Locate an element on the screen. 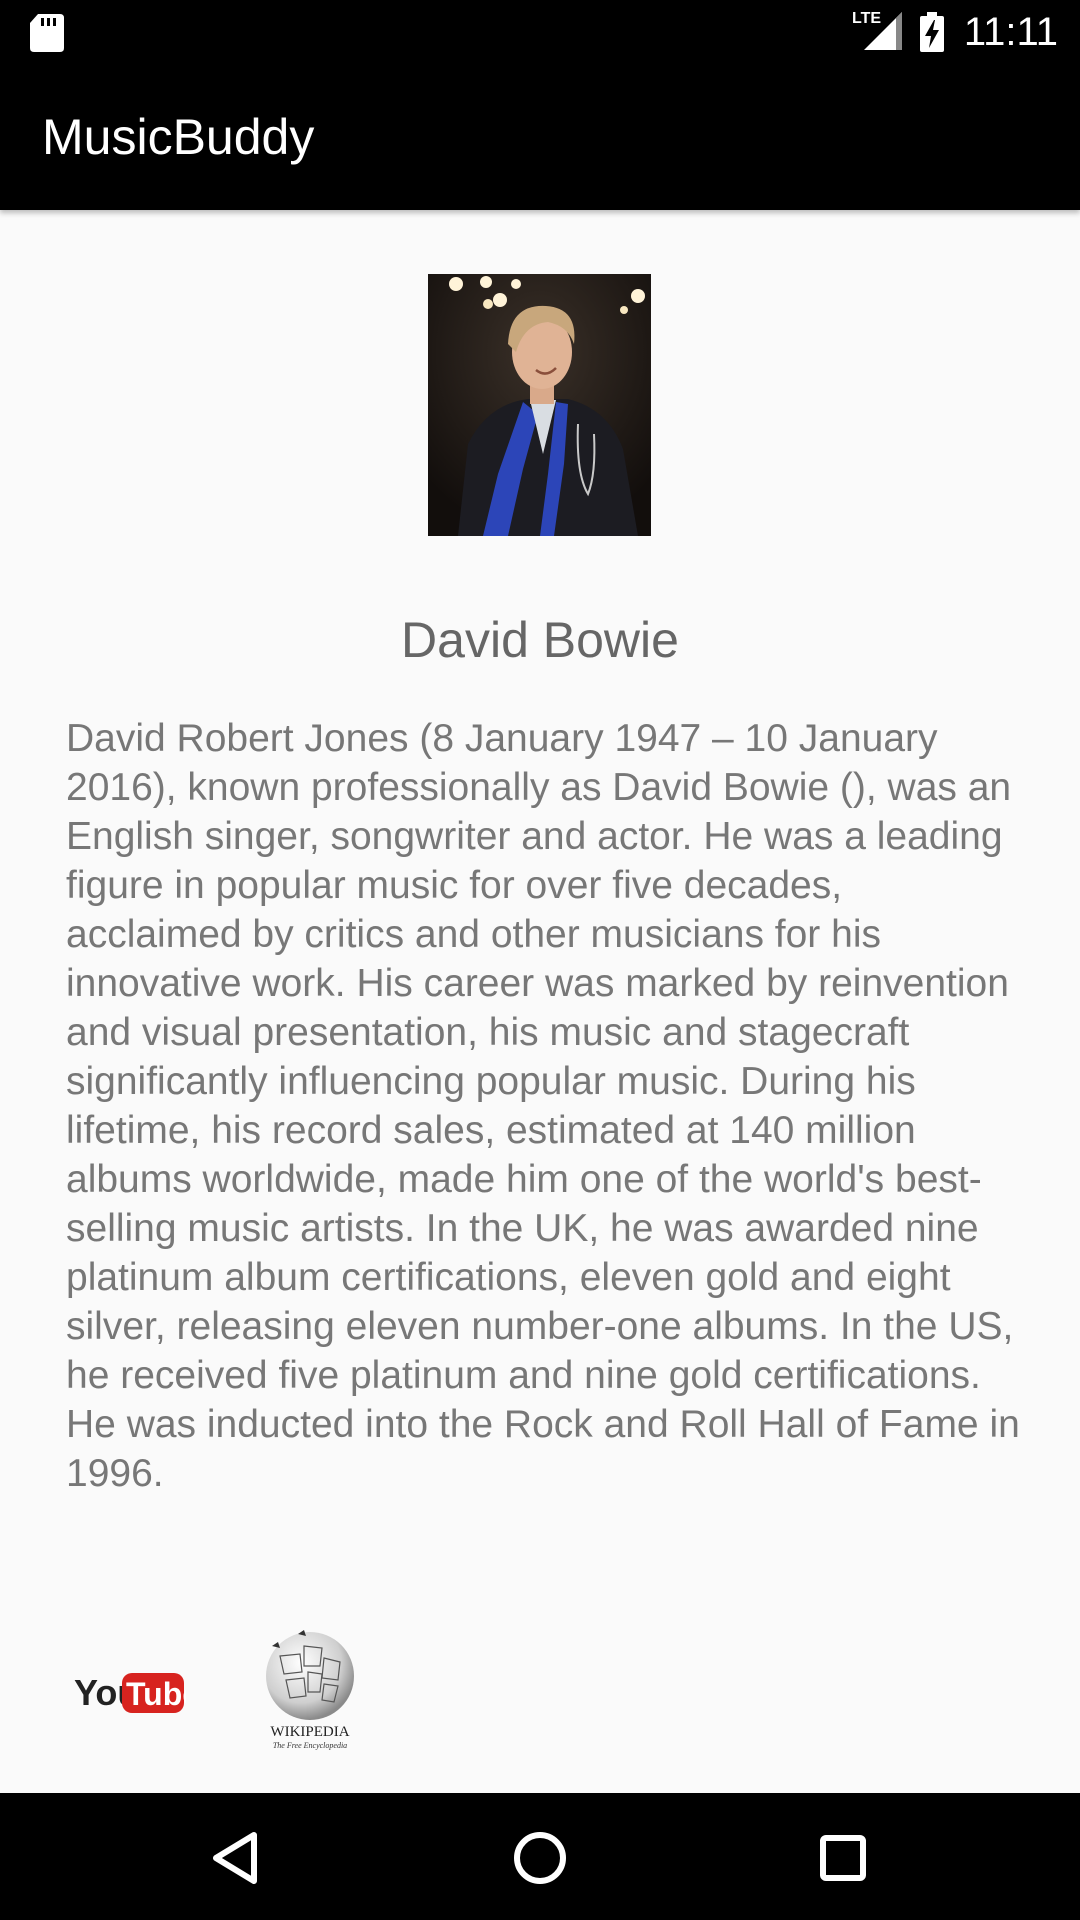 The height and width of the screenshot is (1920, 1080). status-bar: LTE 11:11 is located at coordinates (540, 31).